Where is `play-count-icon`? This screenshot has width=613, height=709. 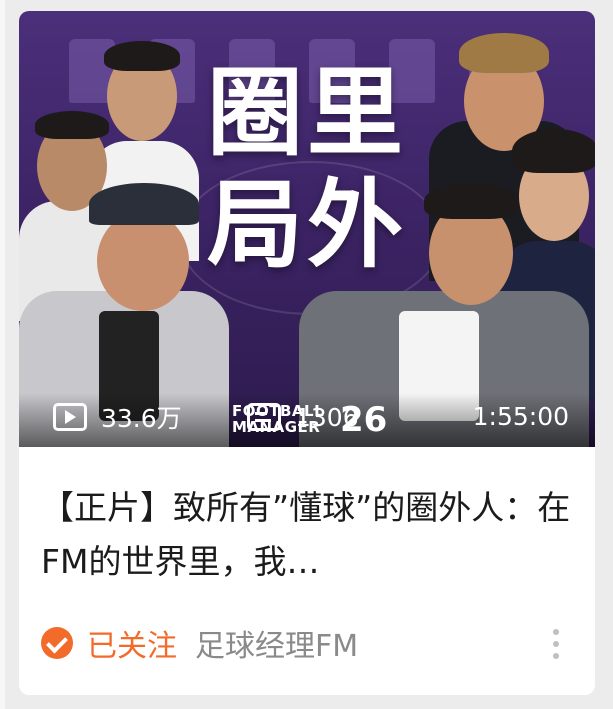
play-count-icon is located at coordinates (70, 417).